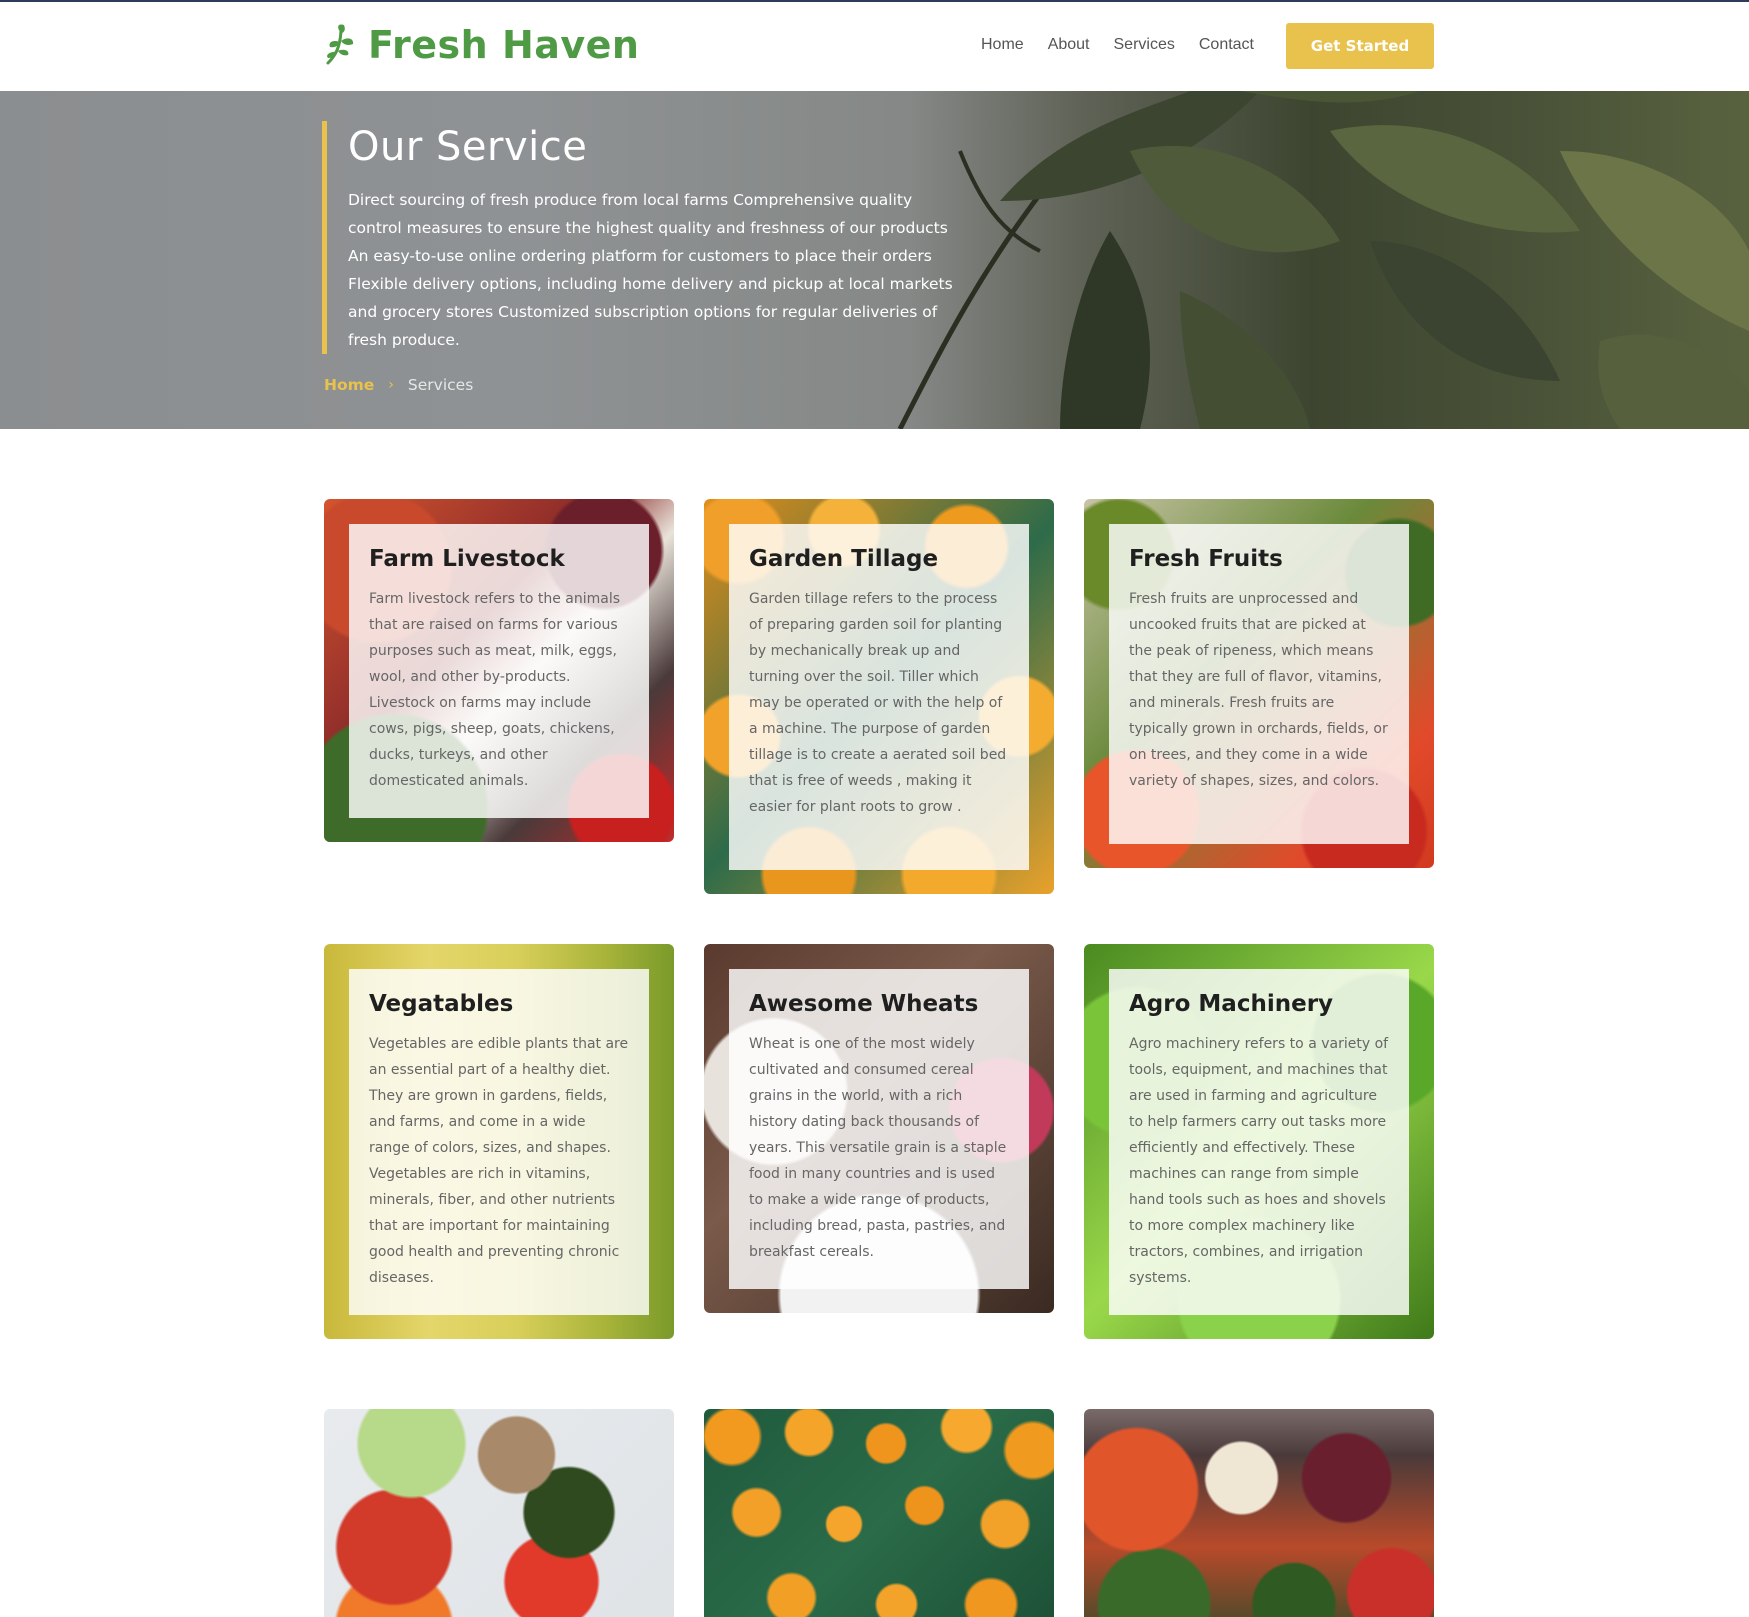 Image resolution: width=1749 pixels, height=1617 pixels. Describe the element at coordinates (1231, 1004) in the screenshot. I see `card-title: Agro Machinery` at that location.